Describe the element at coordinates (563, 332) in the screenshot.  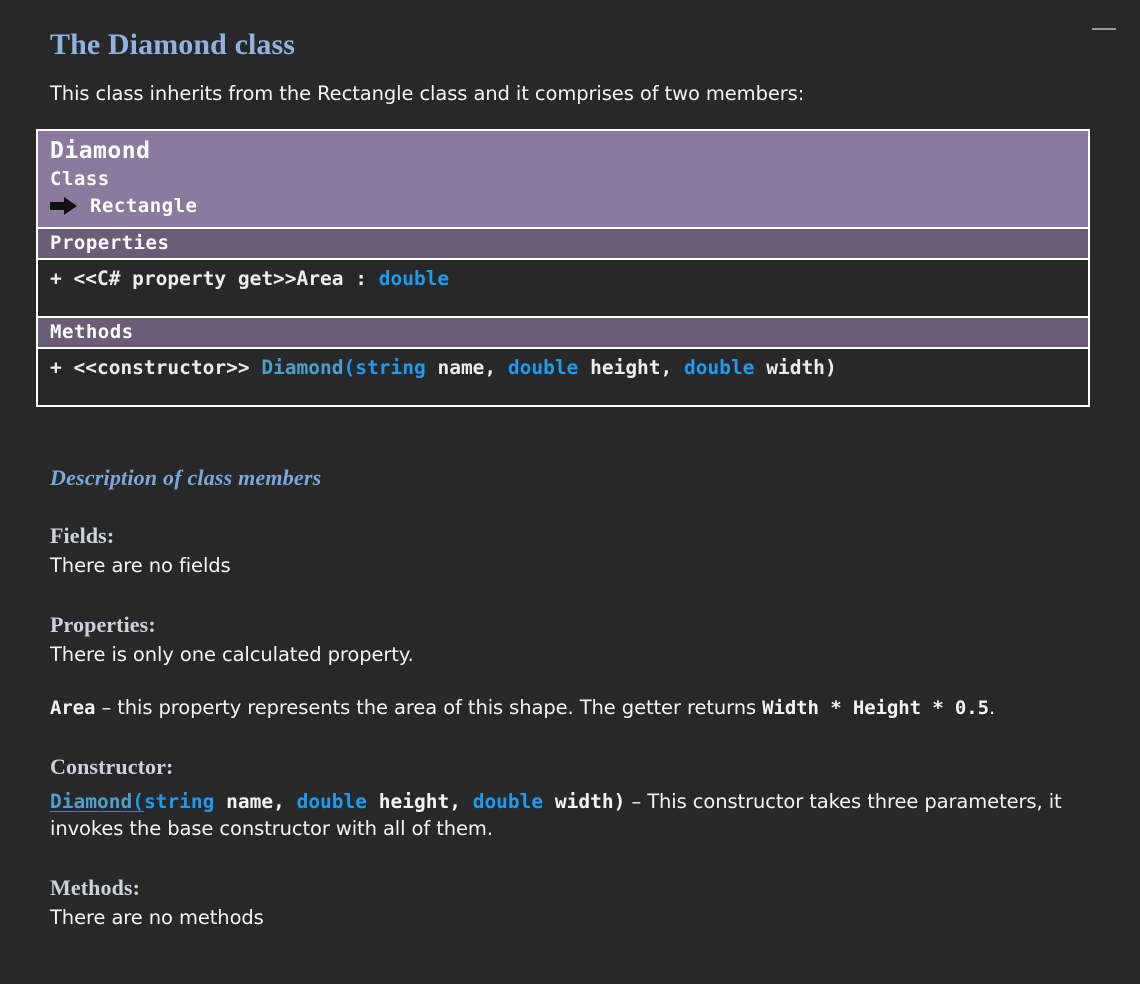
I see `uml-methods-header: Methods` at that location.